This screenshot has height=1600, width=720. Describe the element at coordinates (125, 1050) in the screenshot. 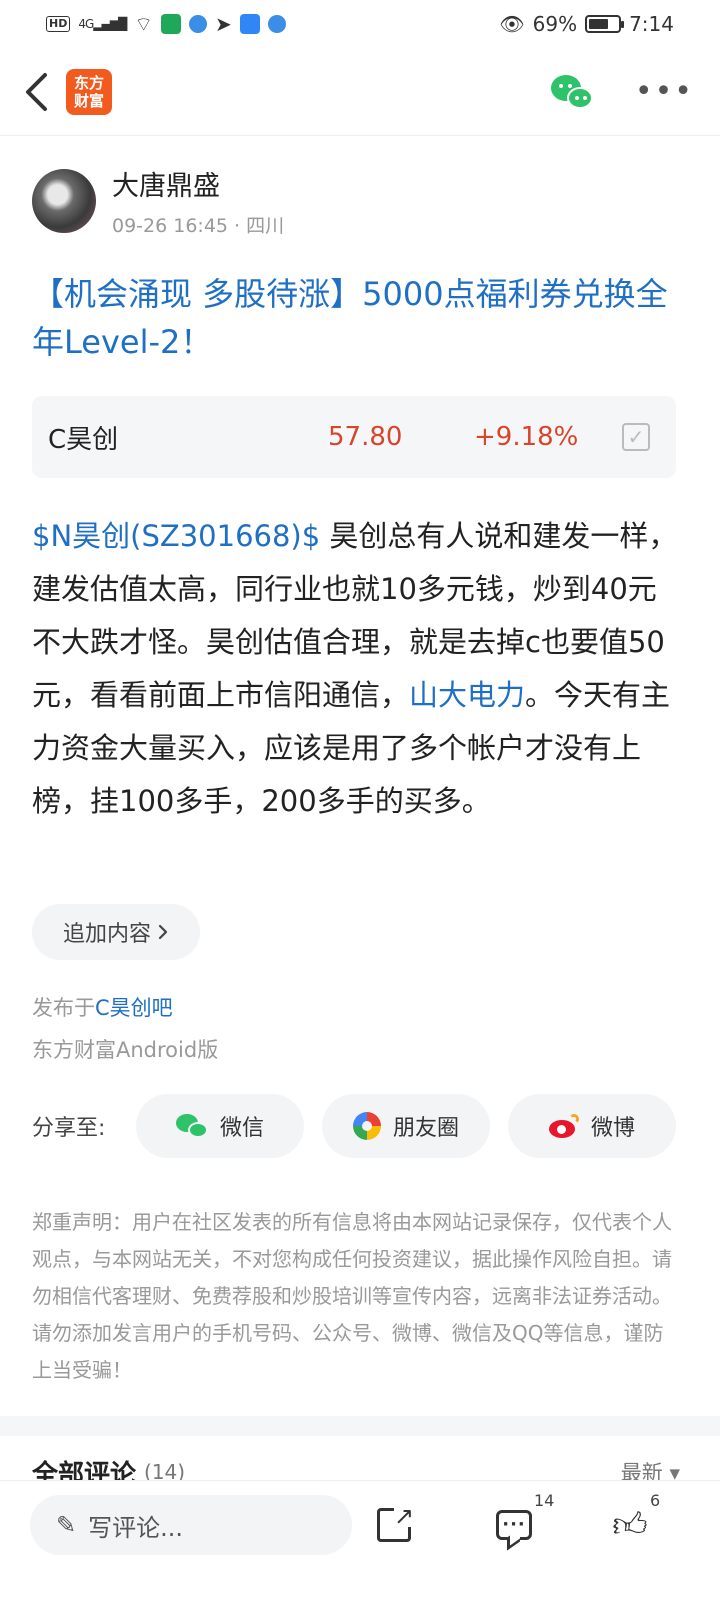

I see `client-info: 东方财富Android版` at that location.